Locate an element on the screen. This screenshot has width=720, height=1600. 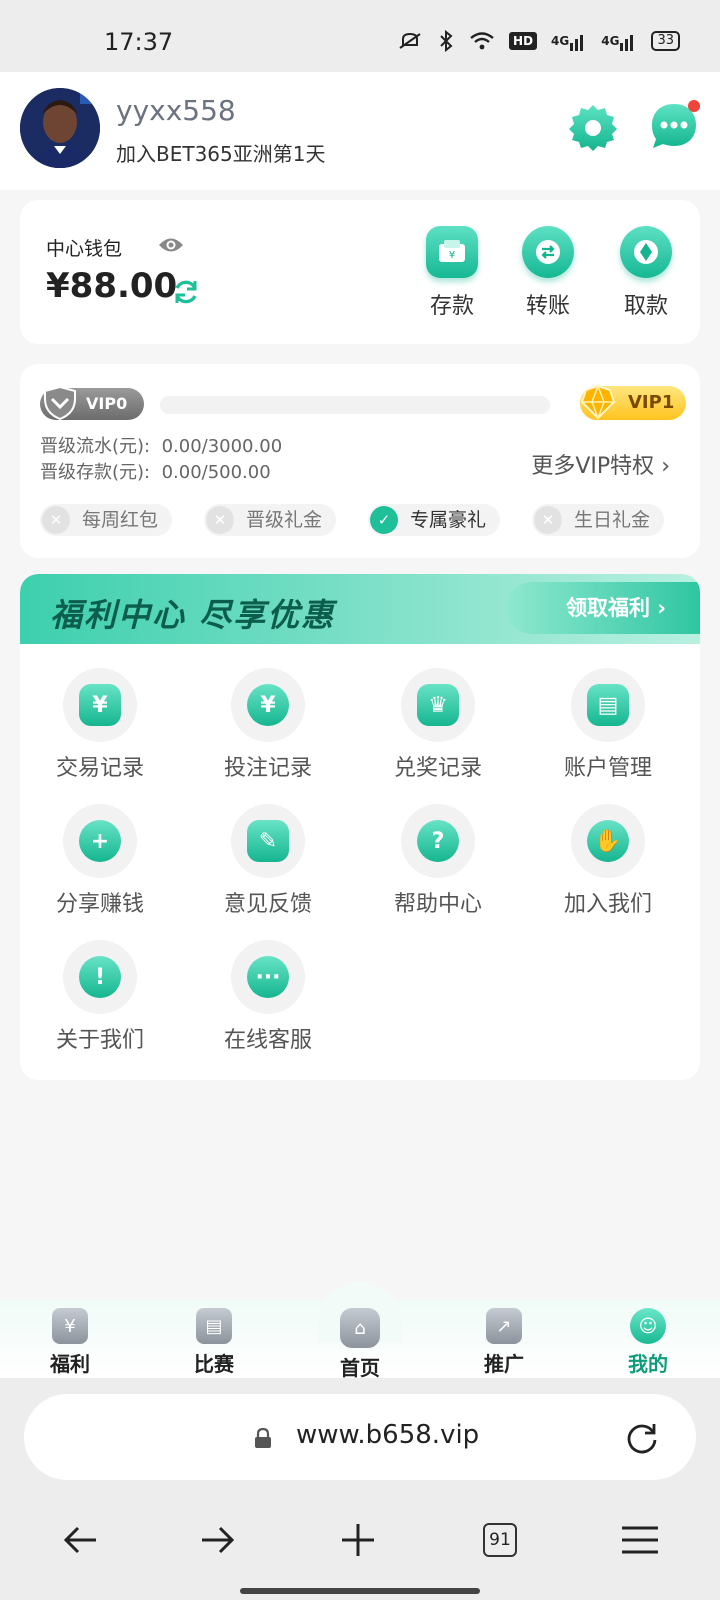
deposit-button: ¥ 存款 is located at coordinates (452, 273).